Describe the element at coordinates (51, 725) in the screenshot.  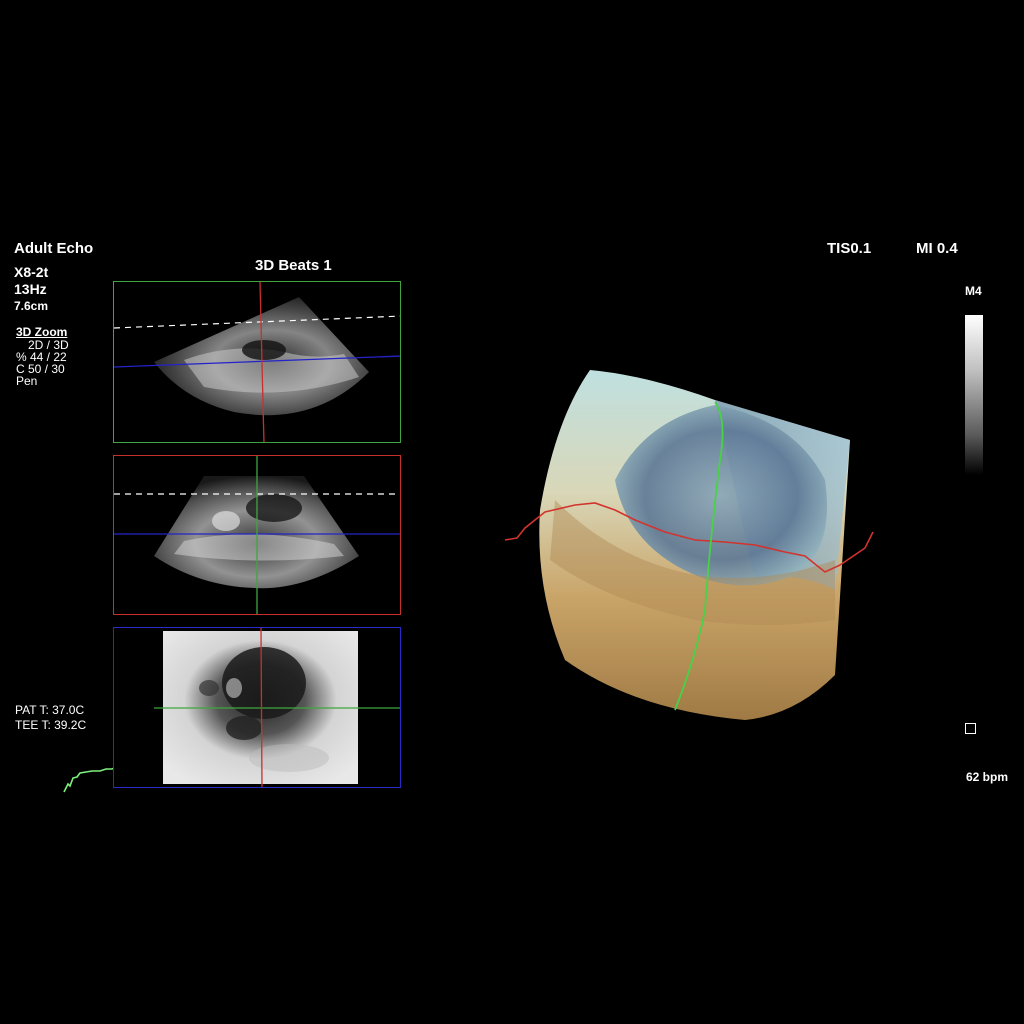
I see `tee-temp-label: TEE T: 39.2C` at that location.